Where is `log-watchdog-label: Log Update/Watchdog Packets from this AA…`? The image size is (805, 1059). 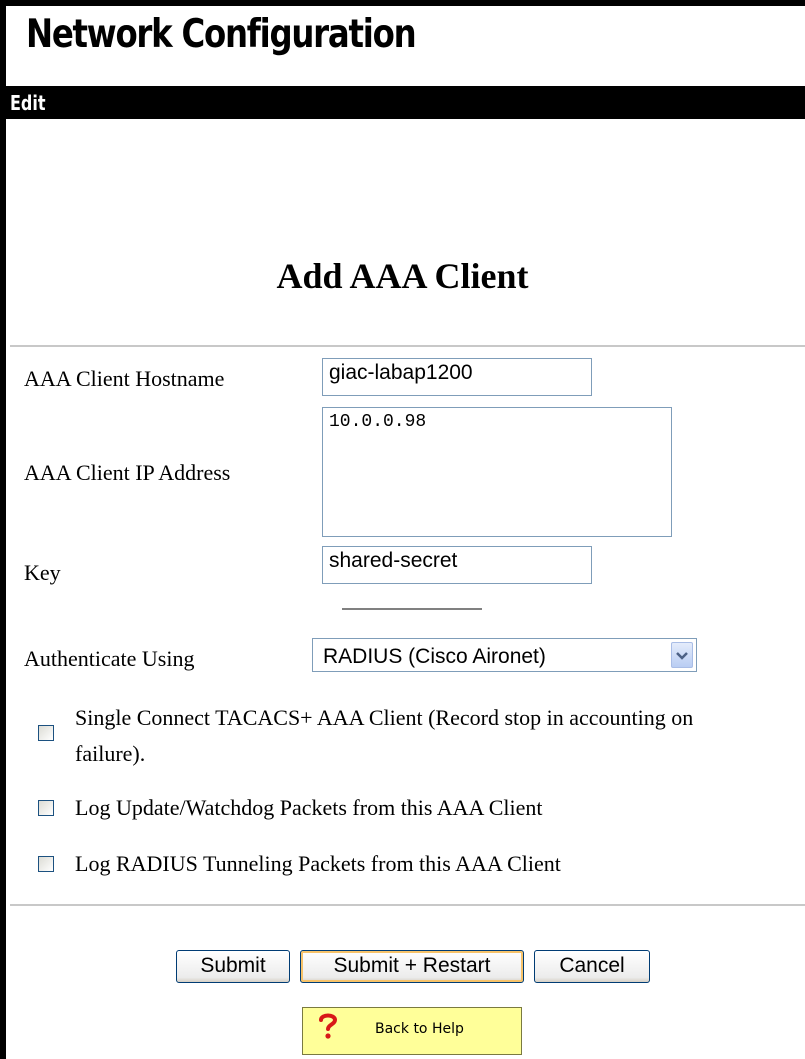
log-watchdog-label: Log Update/Watchdog Packets from this AA… is located at coordinates (309, 807).